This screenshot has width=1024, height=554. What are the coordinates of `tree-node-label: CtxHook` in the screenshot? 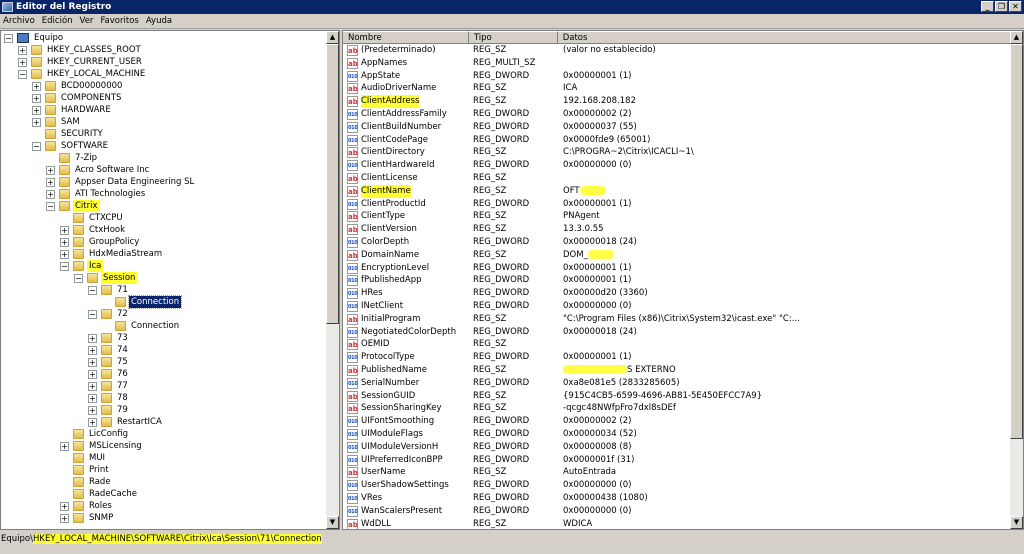 It's located at (107, 230).